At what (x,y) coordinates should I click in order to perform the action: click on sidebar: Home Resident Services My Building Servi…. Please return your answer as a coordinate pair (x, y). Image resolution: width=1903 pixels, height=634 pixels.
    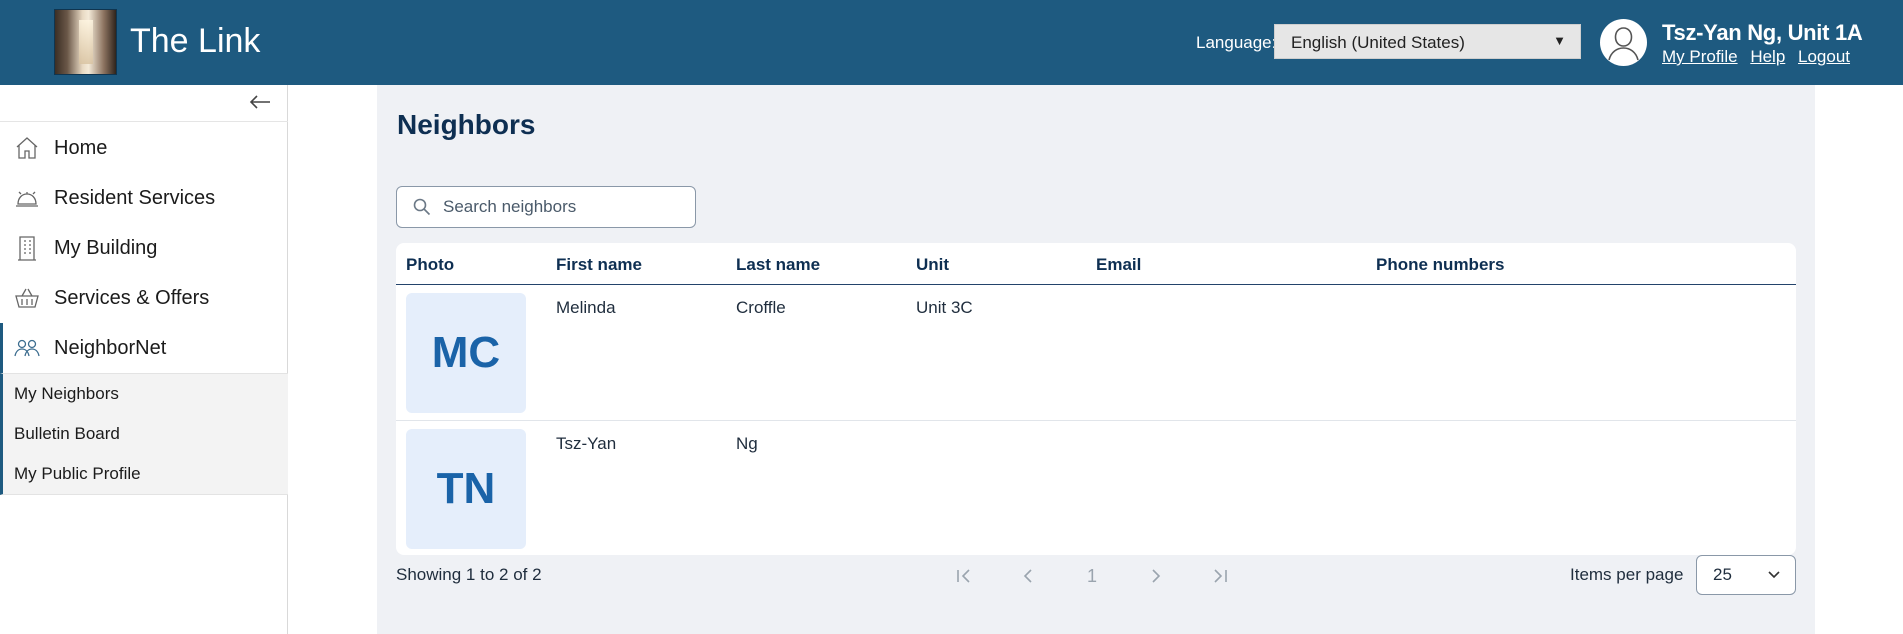
    Looking at the image, I should click on (144, 359).